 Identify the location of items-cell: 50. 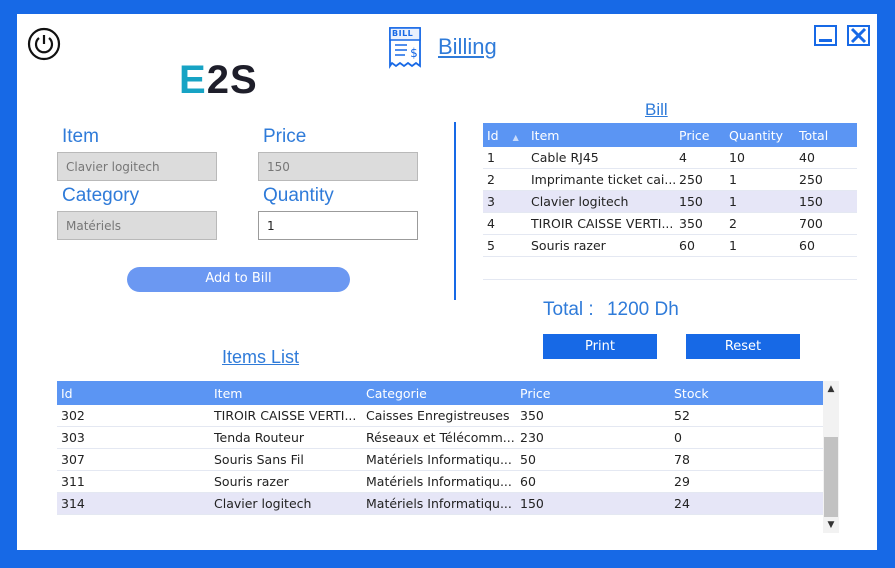
(593, 459).